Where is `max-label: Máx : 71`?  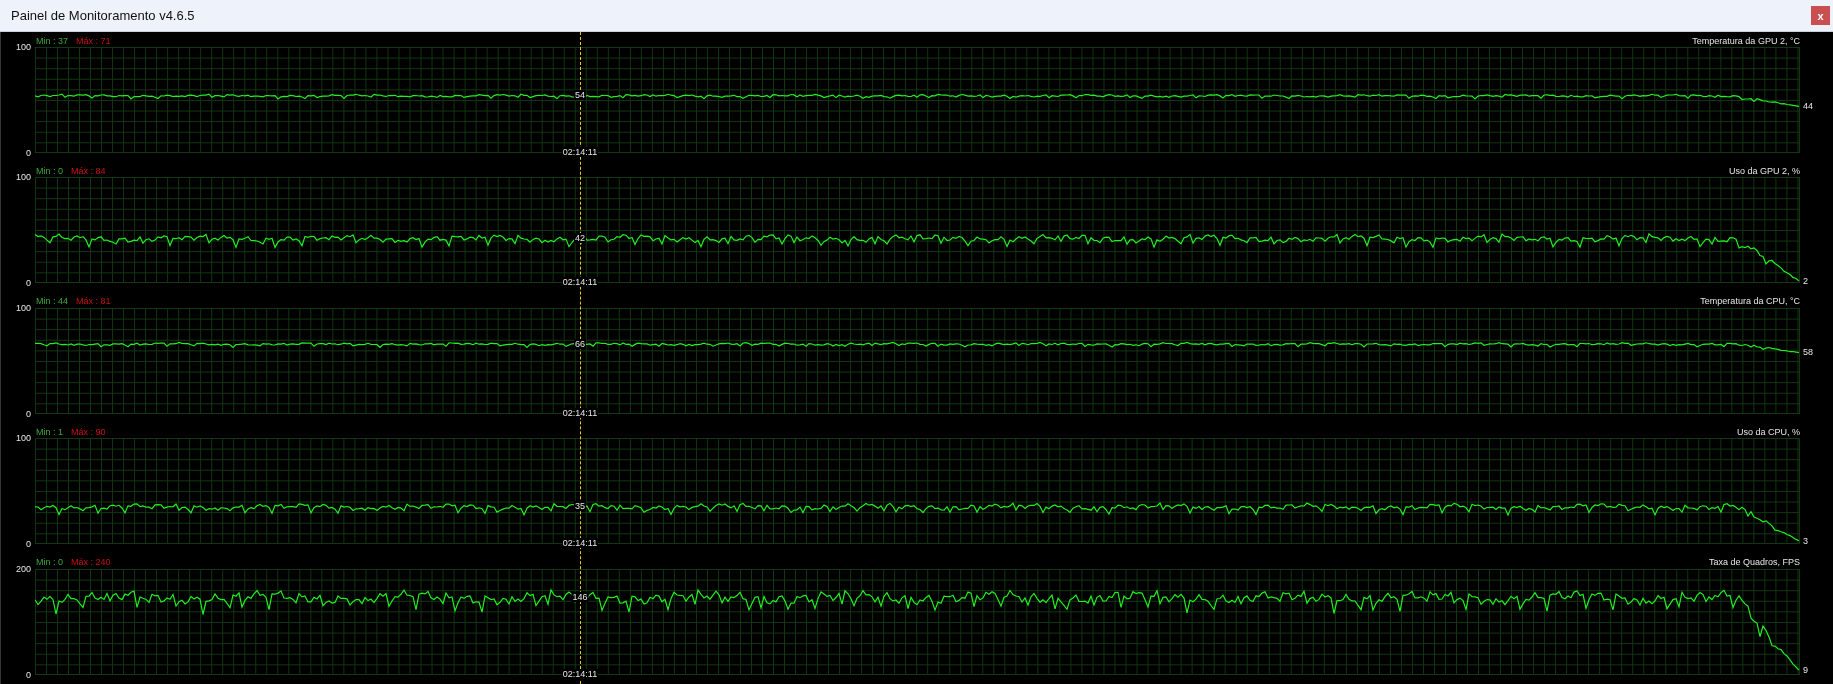 max-label: Máx : 71 is located at coordinates (93, 40).